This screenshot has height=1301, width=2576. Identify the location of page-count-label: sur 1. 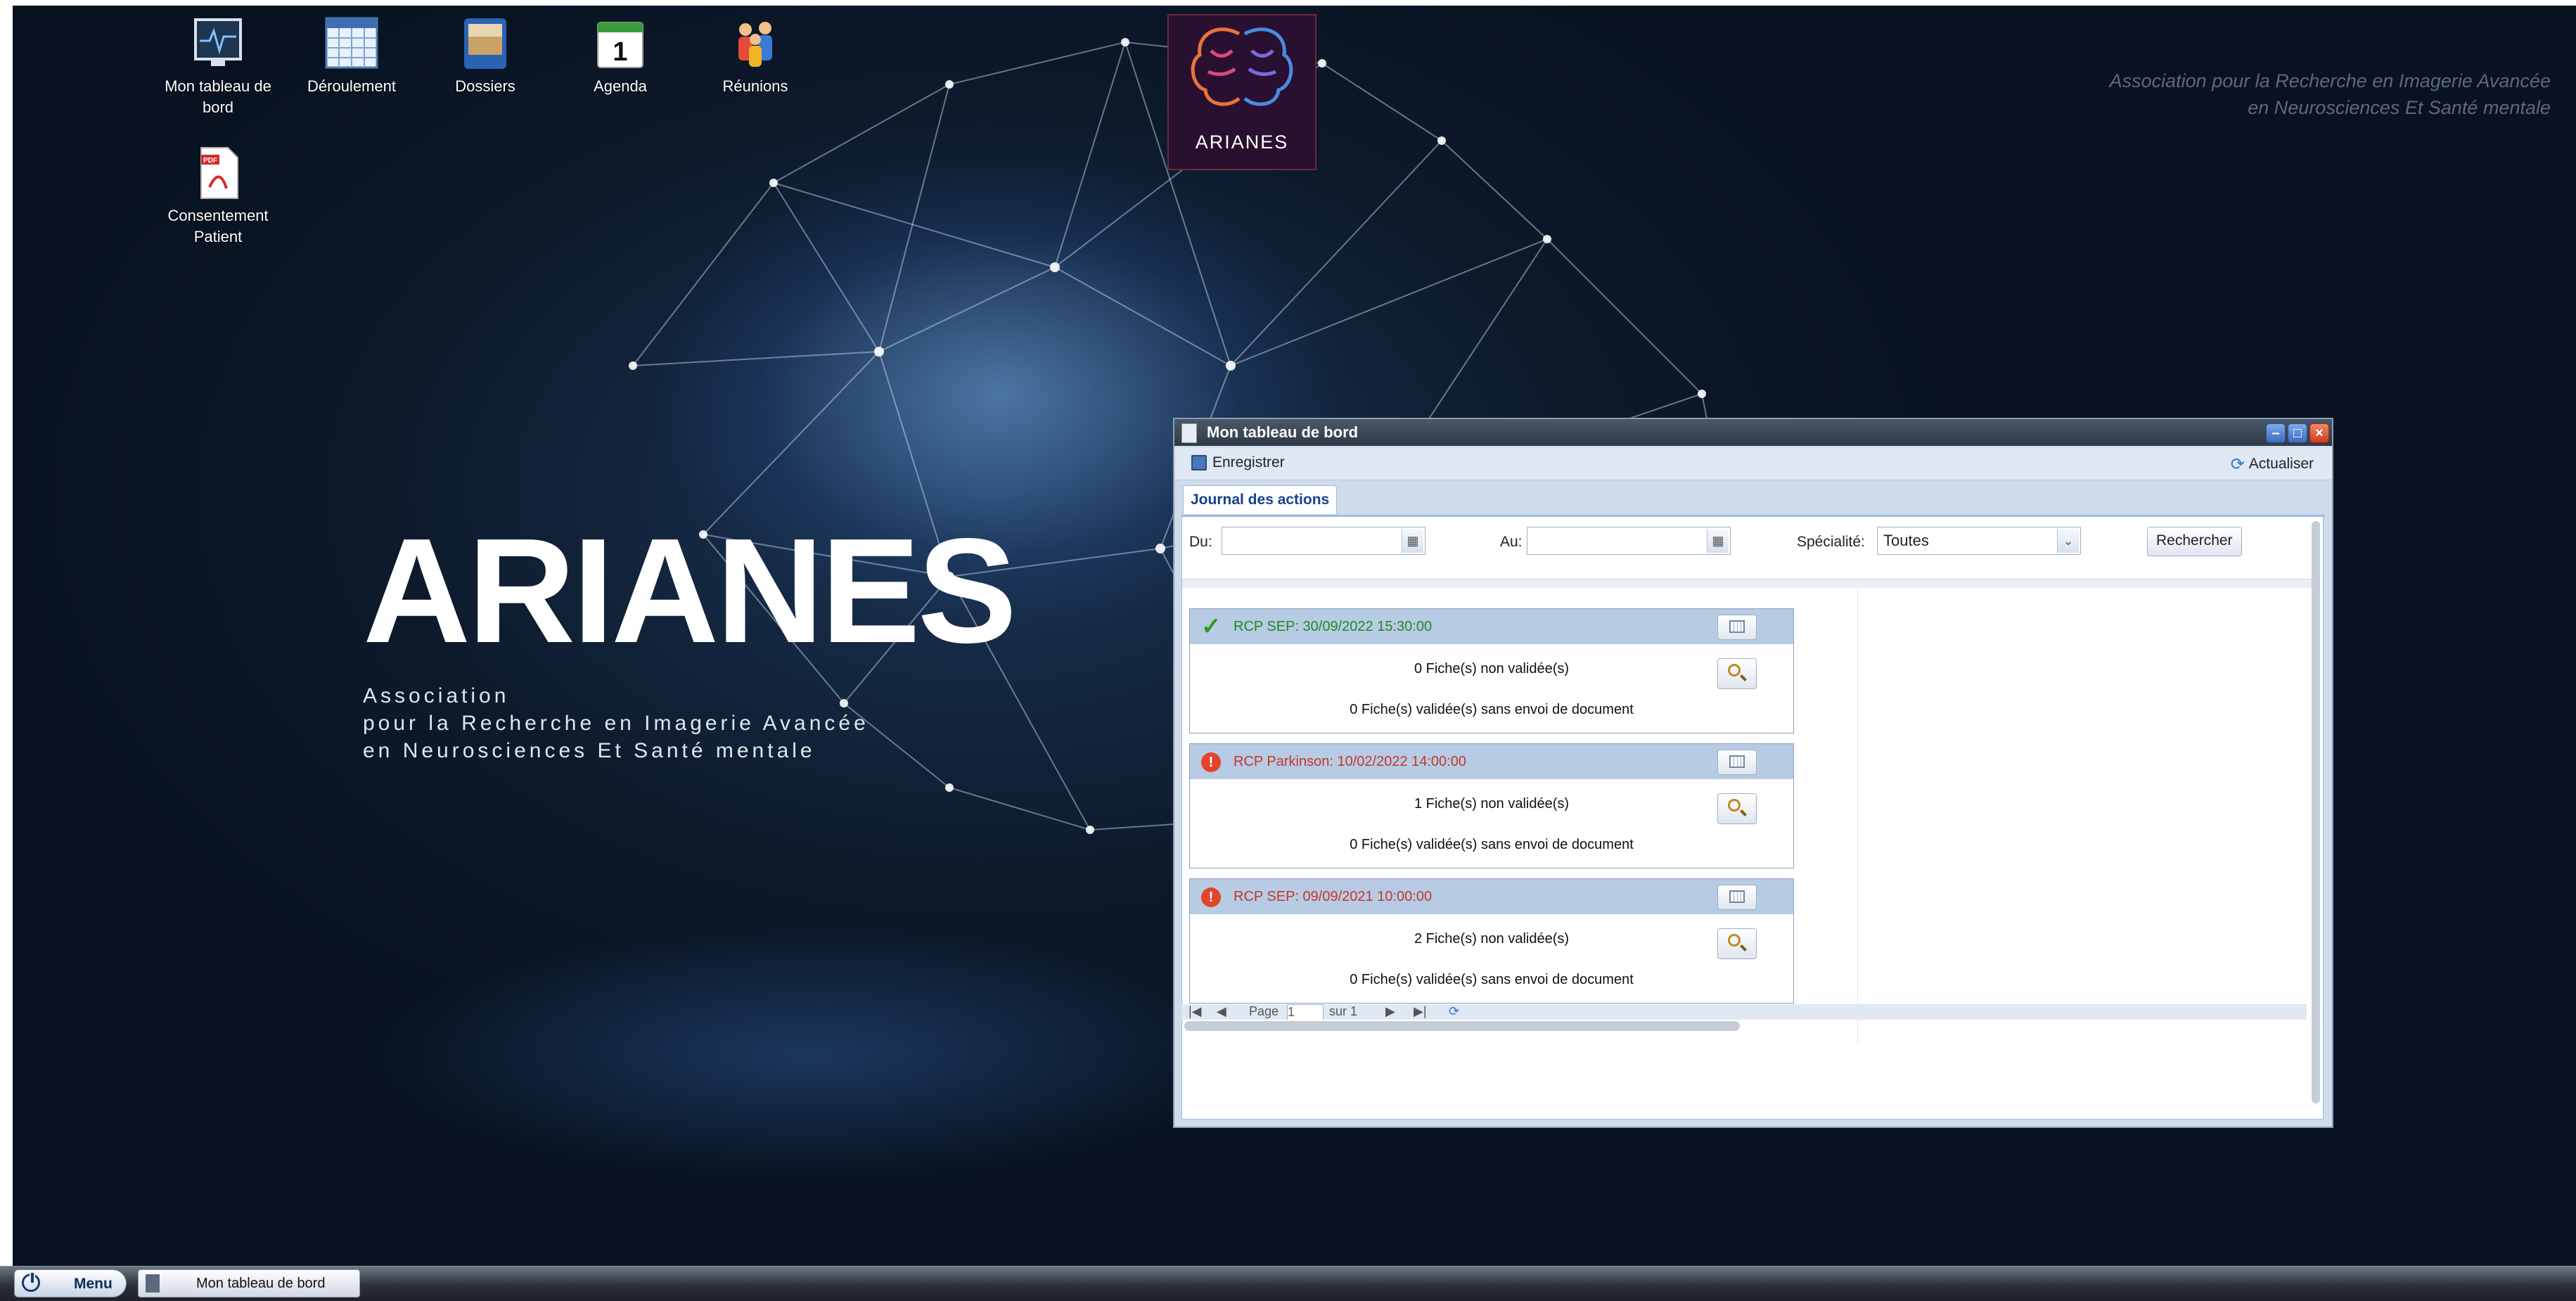
(1343, 1011).